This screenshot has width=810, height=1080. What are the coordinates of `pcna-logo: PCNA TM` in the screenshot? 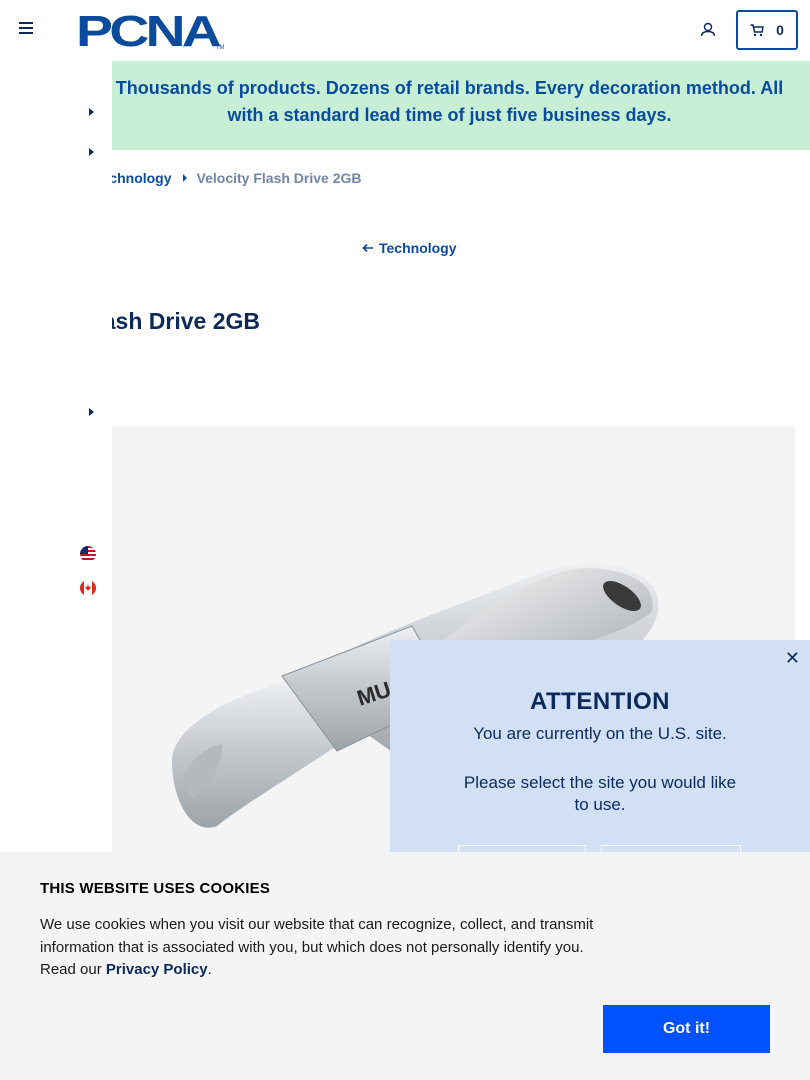 It's located at (150, 30).